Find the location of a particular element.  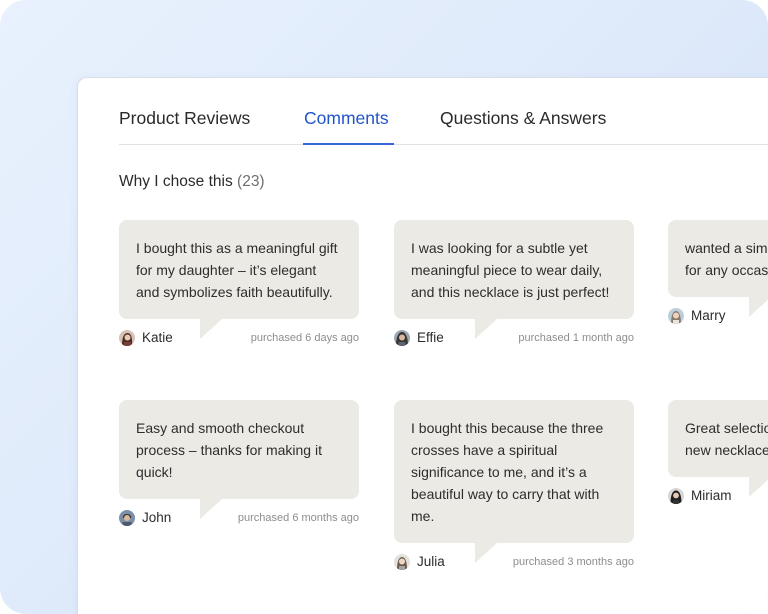

reviewer-name: Katie is located at coordinates (157, 337).